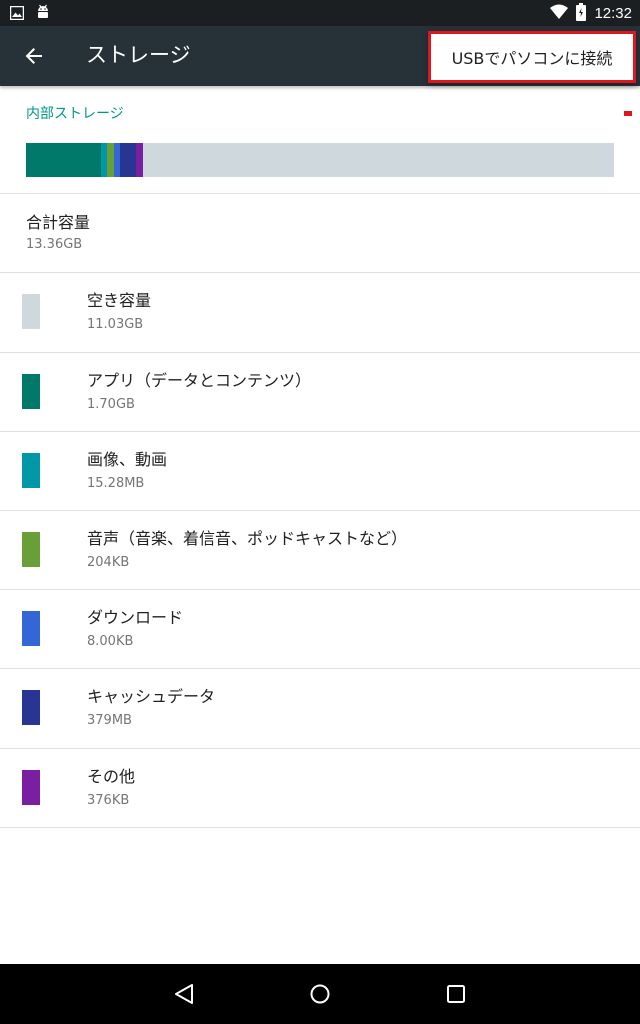  What do you see at coordinates (110, 641) in the screenshot?
I see `list-item-value: 8.00KB` at bounding box center [110, 641].